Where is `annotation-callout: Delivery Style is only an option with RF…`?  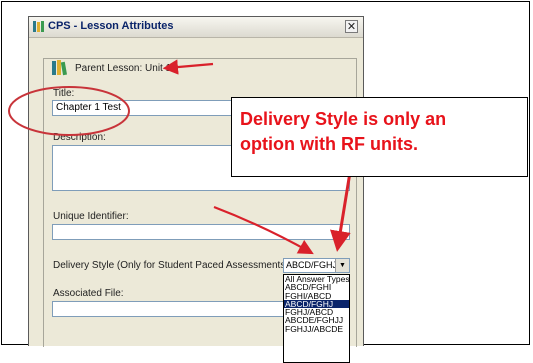
annotation-callout: Delivery Style is only an option with RF… is located at coordinates (379, 137).